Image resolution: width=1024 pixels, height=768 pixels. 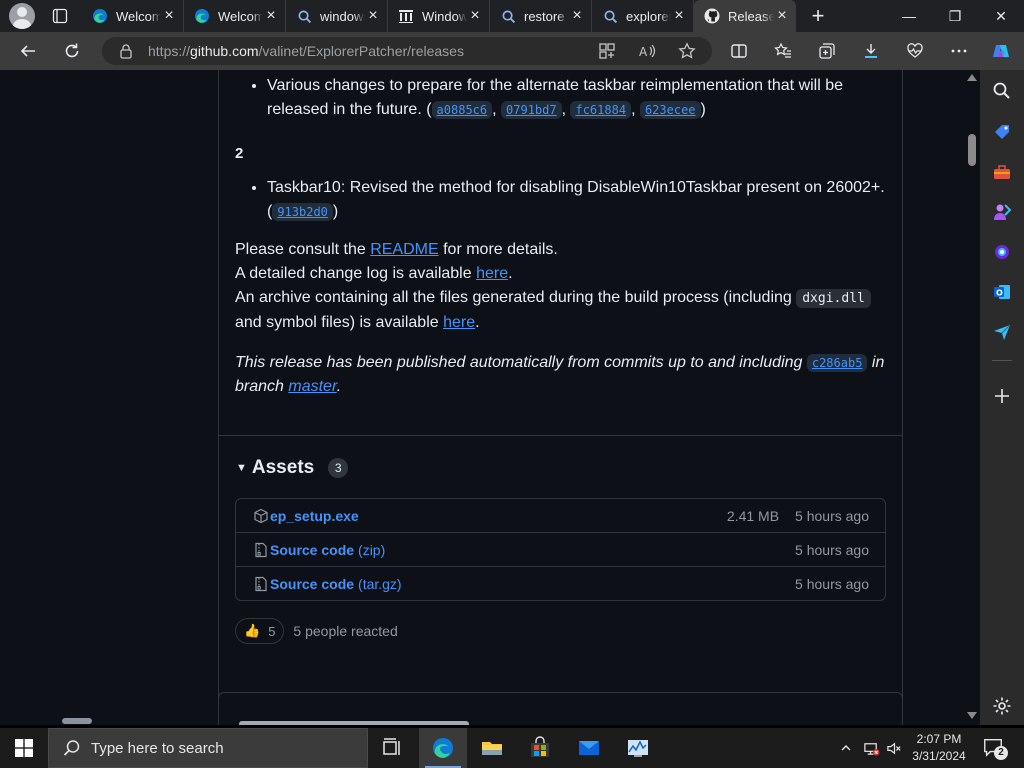 What do you see at coordinates (972, 150) in the screenshot?
I see `scroll-thumb` at bounding box center [972, 150].